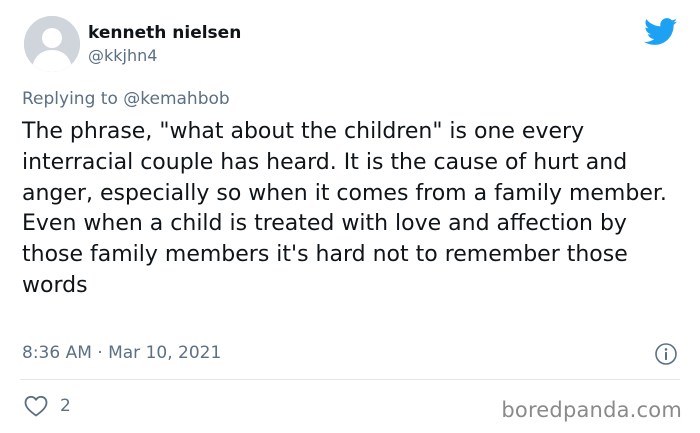 The image size is (700, 433). What do you see at coordinates (164, 33) in the screenshot?
I see `author-display-name: kenneth nielsen` at bounding box center [164, 33].